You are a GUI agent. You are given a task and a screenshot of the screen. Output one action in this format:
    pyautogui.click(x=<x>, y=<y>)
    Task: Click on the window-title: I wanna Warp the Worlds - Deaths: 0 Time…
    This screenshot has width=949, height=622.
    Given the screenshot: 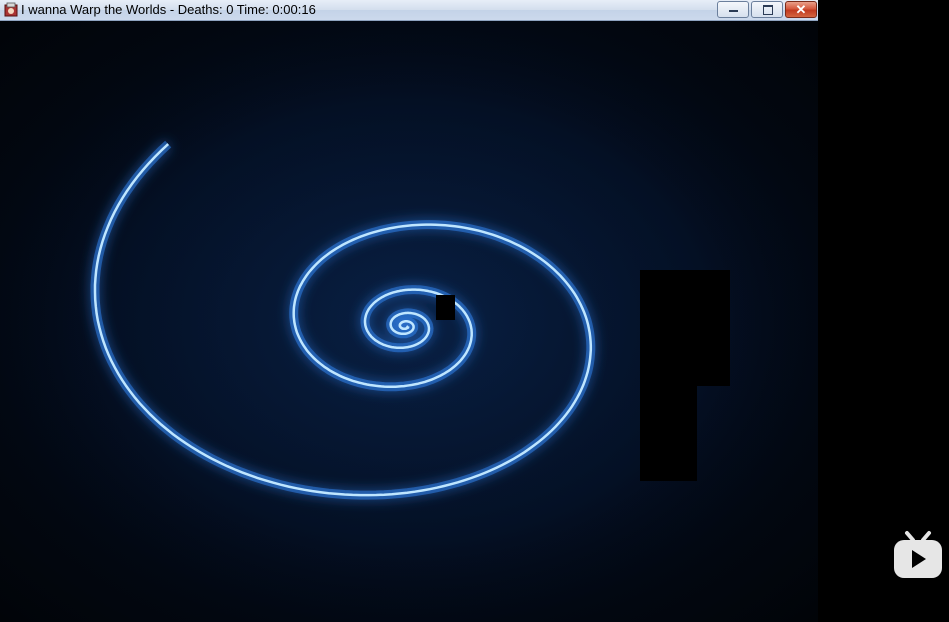 What is the action you would take?
    pyautogui.click(x=168, y=9)
    